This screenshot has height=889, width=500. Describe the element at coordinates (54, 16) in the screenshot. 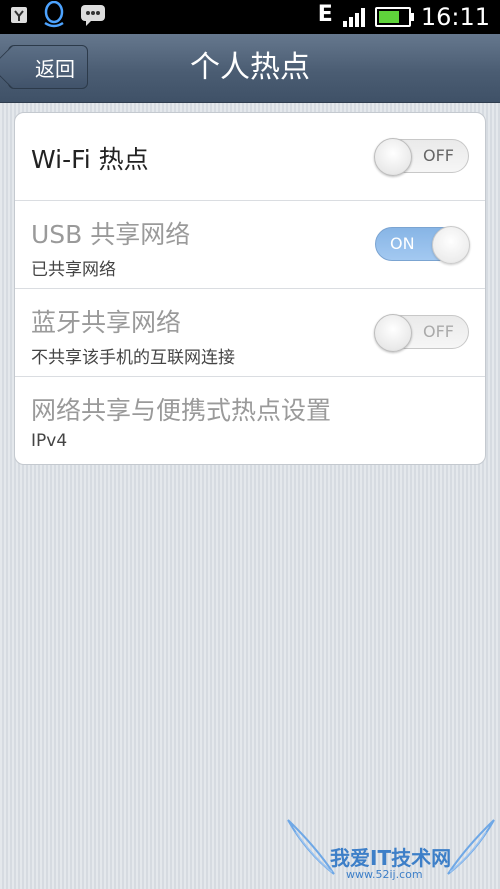

I see `qq-icon` at that location.